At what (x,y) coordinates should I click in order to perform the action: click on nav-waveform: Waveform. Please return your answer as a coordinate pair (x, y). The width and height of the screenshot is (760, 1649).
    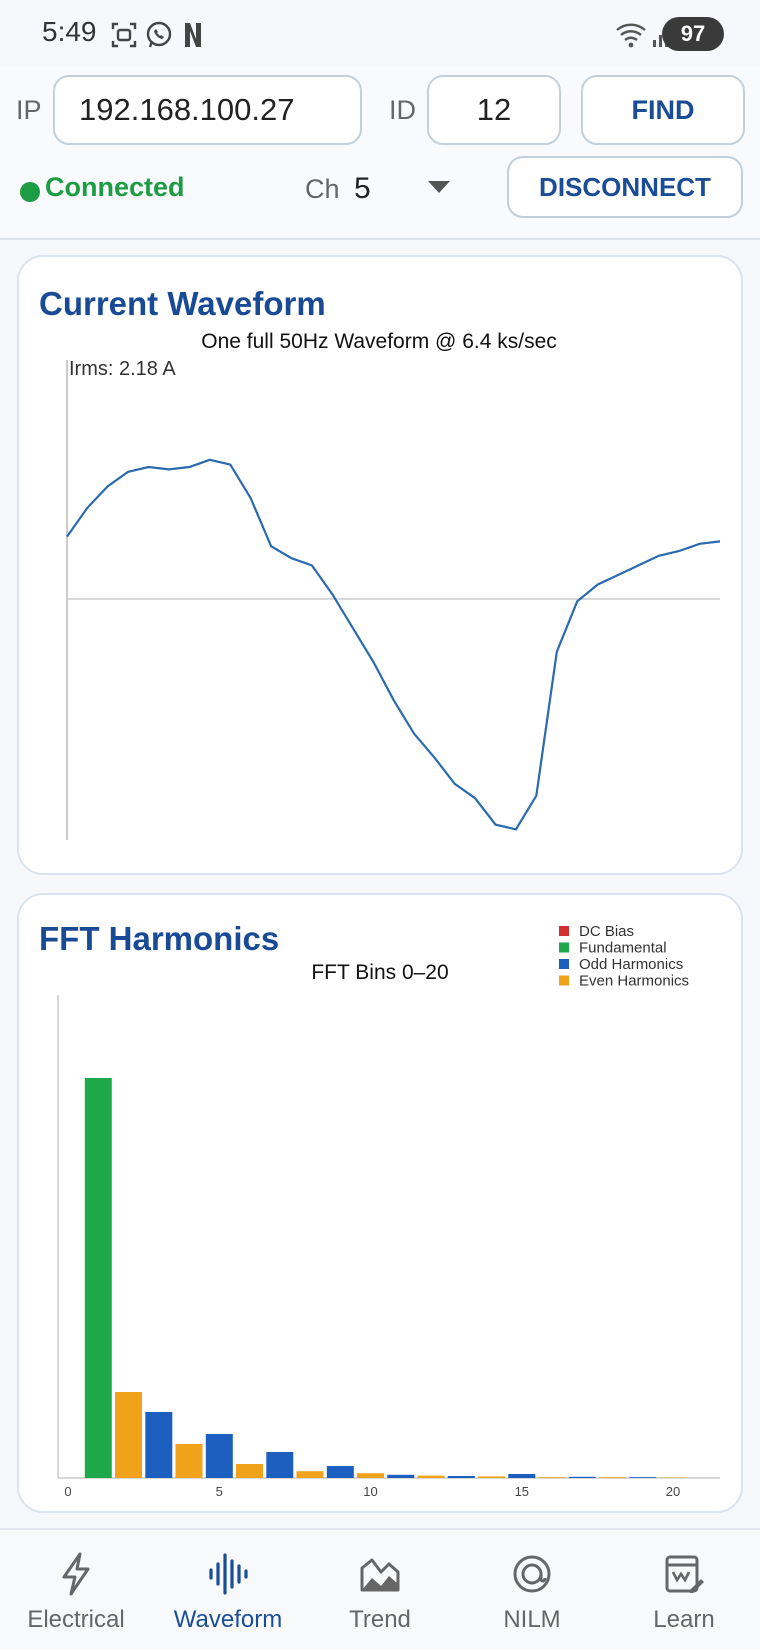
    Looking at the image, I should click on (228, 1589).